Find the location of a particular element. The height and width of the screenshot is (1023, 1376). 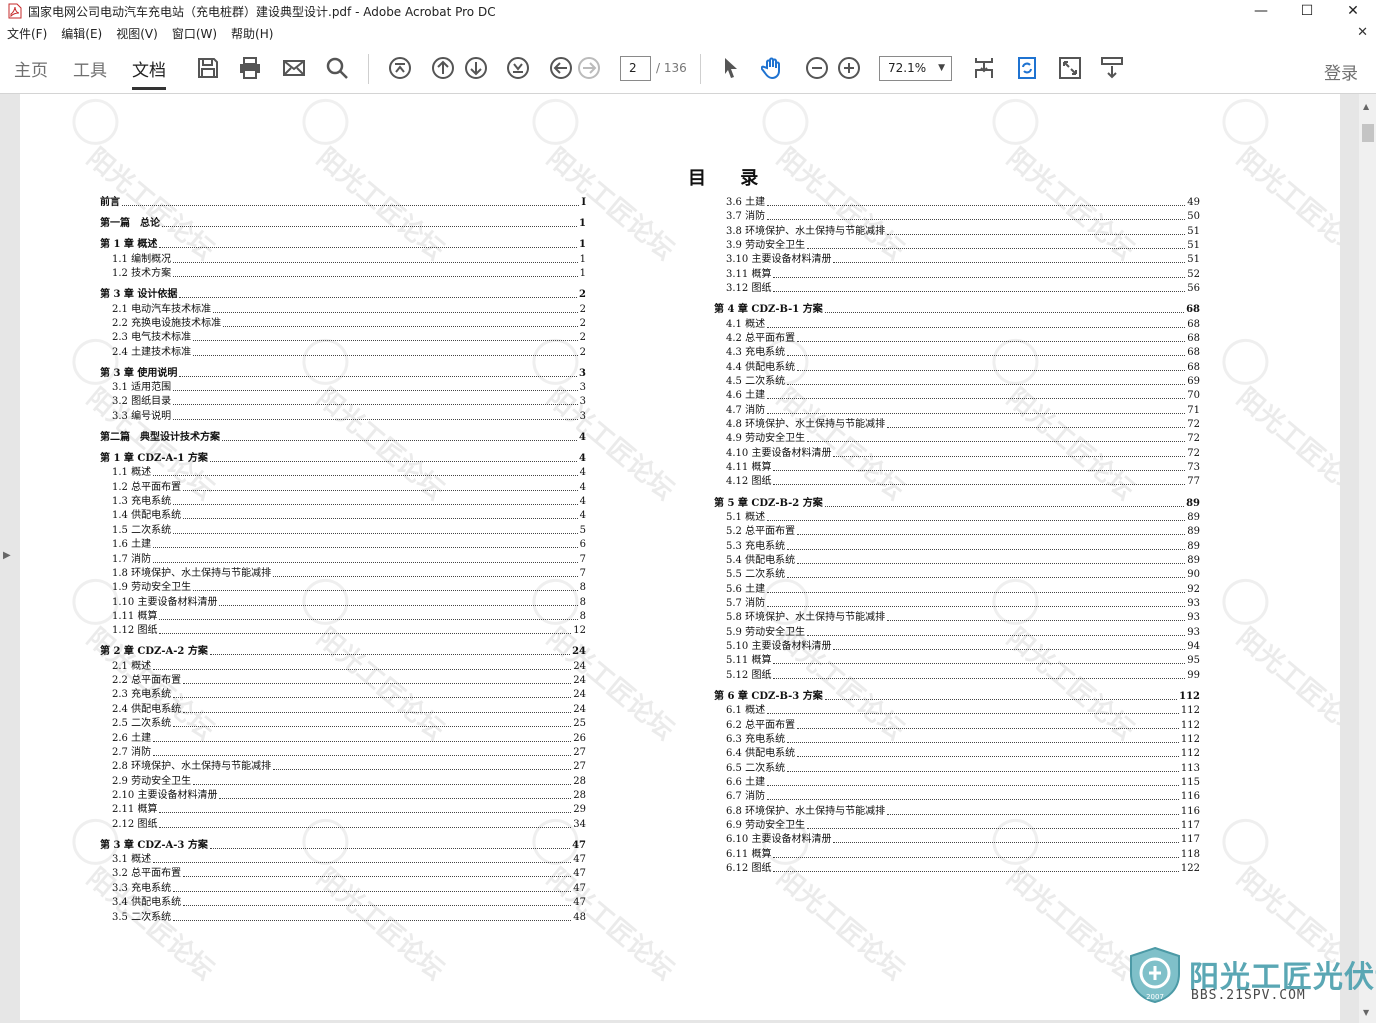

toc-chapter-entry: 第 3 章 使用说明 3 is located at coordinates (343, 372).